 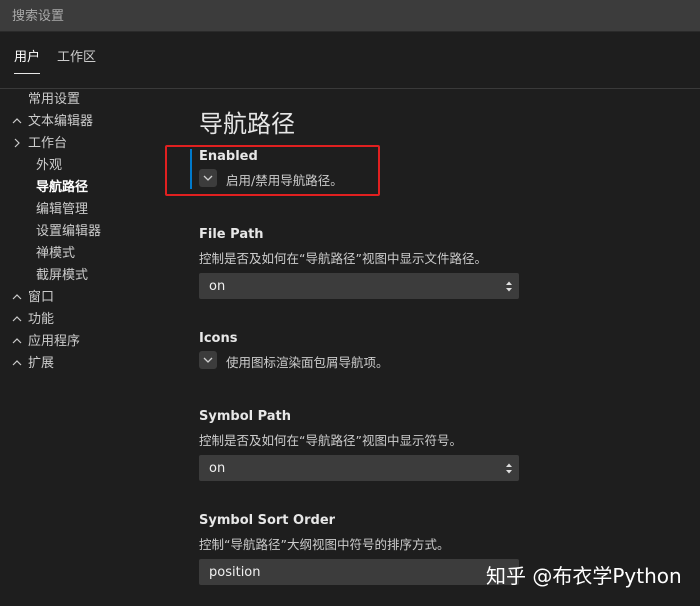 I want to click on annotation-highlight-box, so click(x=272, y=170).